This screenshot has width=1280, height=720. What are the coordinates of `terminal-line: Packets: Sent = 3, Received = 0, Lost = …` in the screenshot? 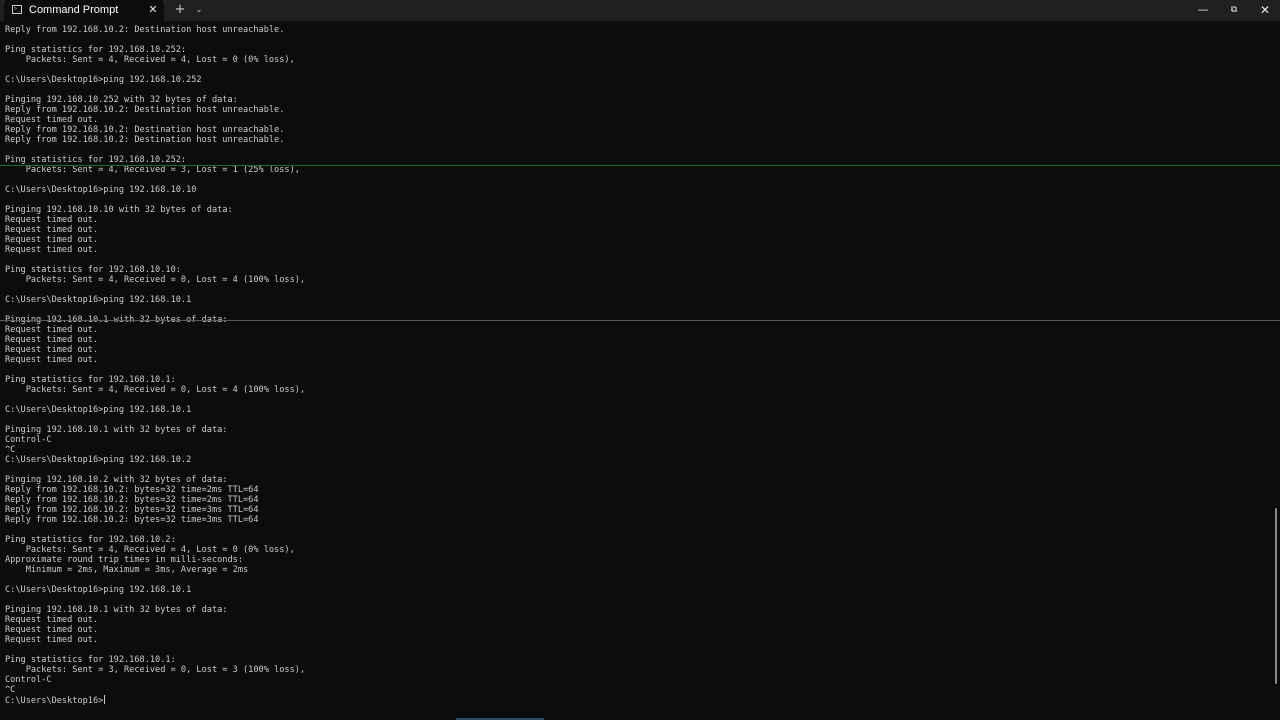 It's located at (155, 670).